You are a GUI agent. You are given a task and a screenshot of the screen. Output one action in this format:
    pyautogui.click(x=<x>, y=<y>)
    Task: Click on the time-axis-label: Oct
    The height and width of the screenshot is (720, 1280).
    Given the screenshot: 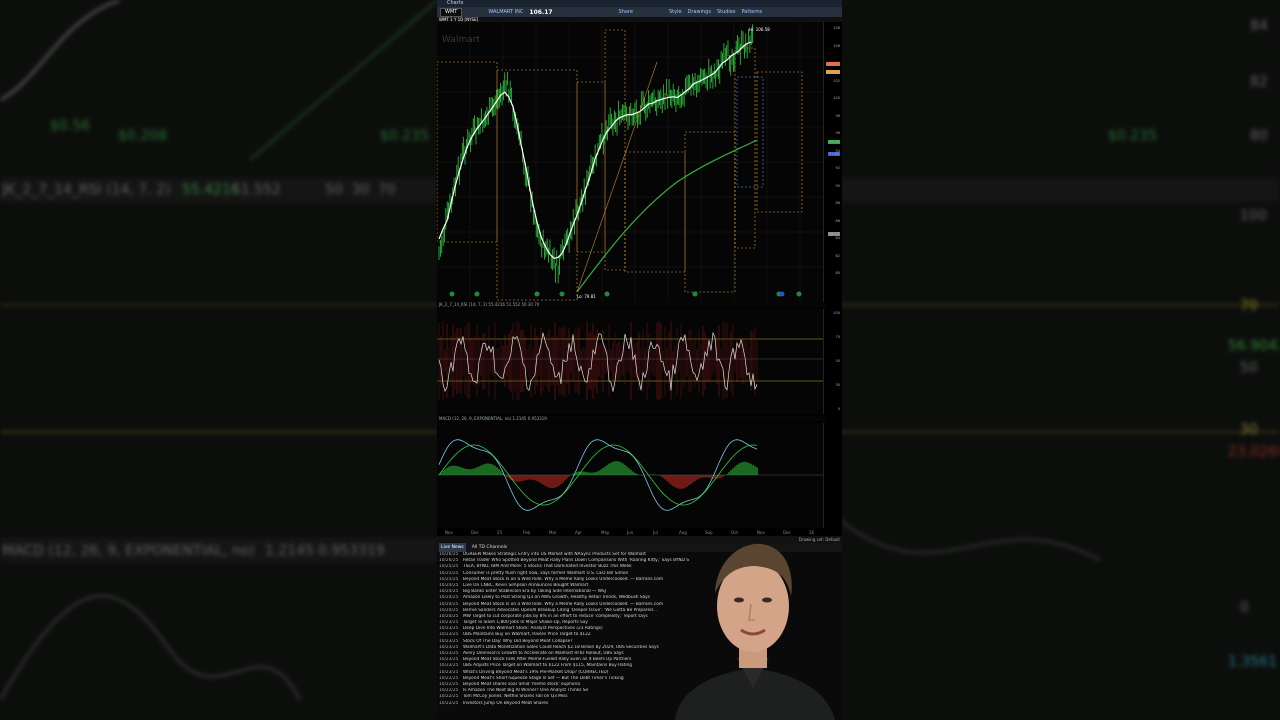 What is the action you would take?
    pyautogui.click(x=734, y=532)
    